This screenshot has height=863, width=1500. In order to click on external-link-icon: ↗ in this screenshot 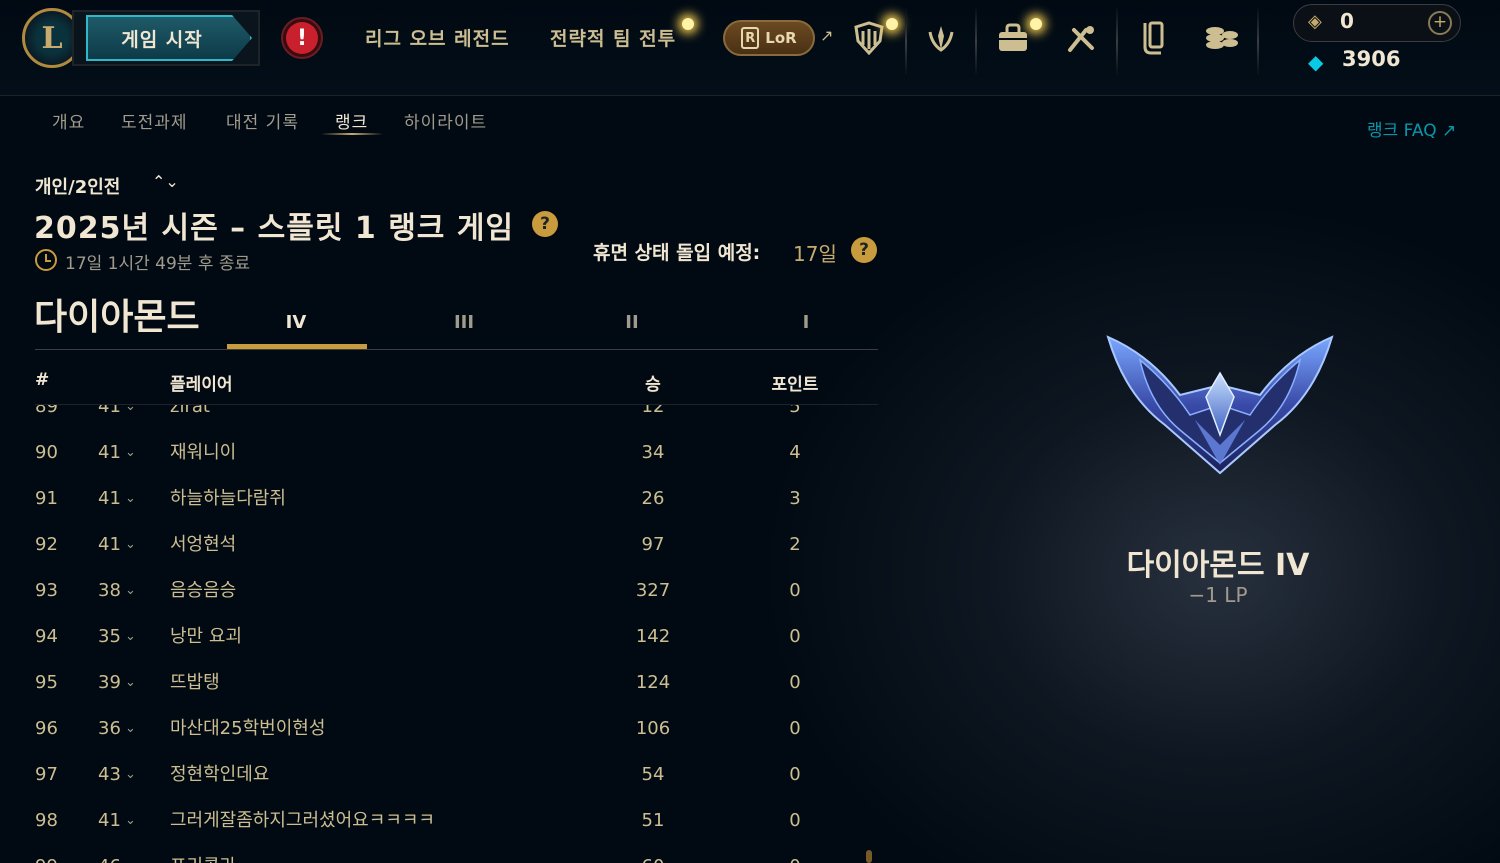, I will do `click(827, 35)`.